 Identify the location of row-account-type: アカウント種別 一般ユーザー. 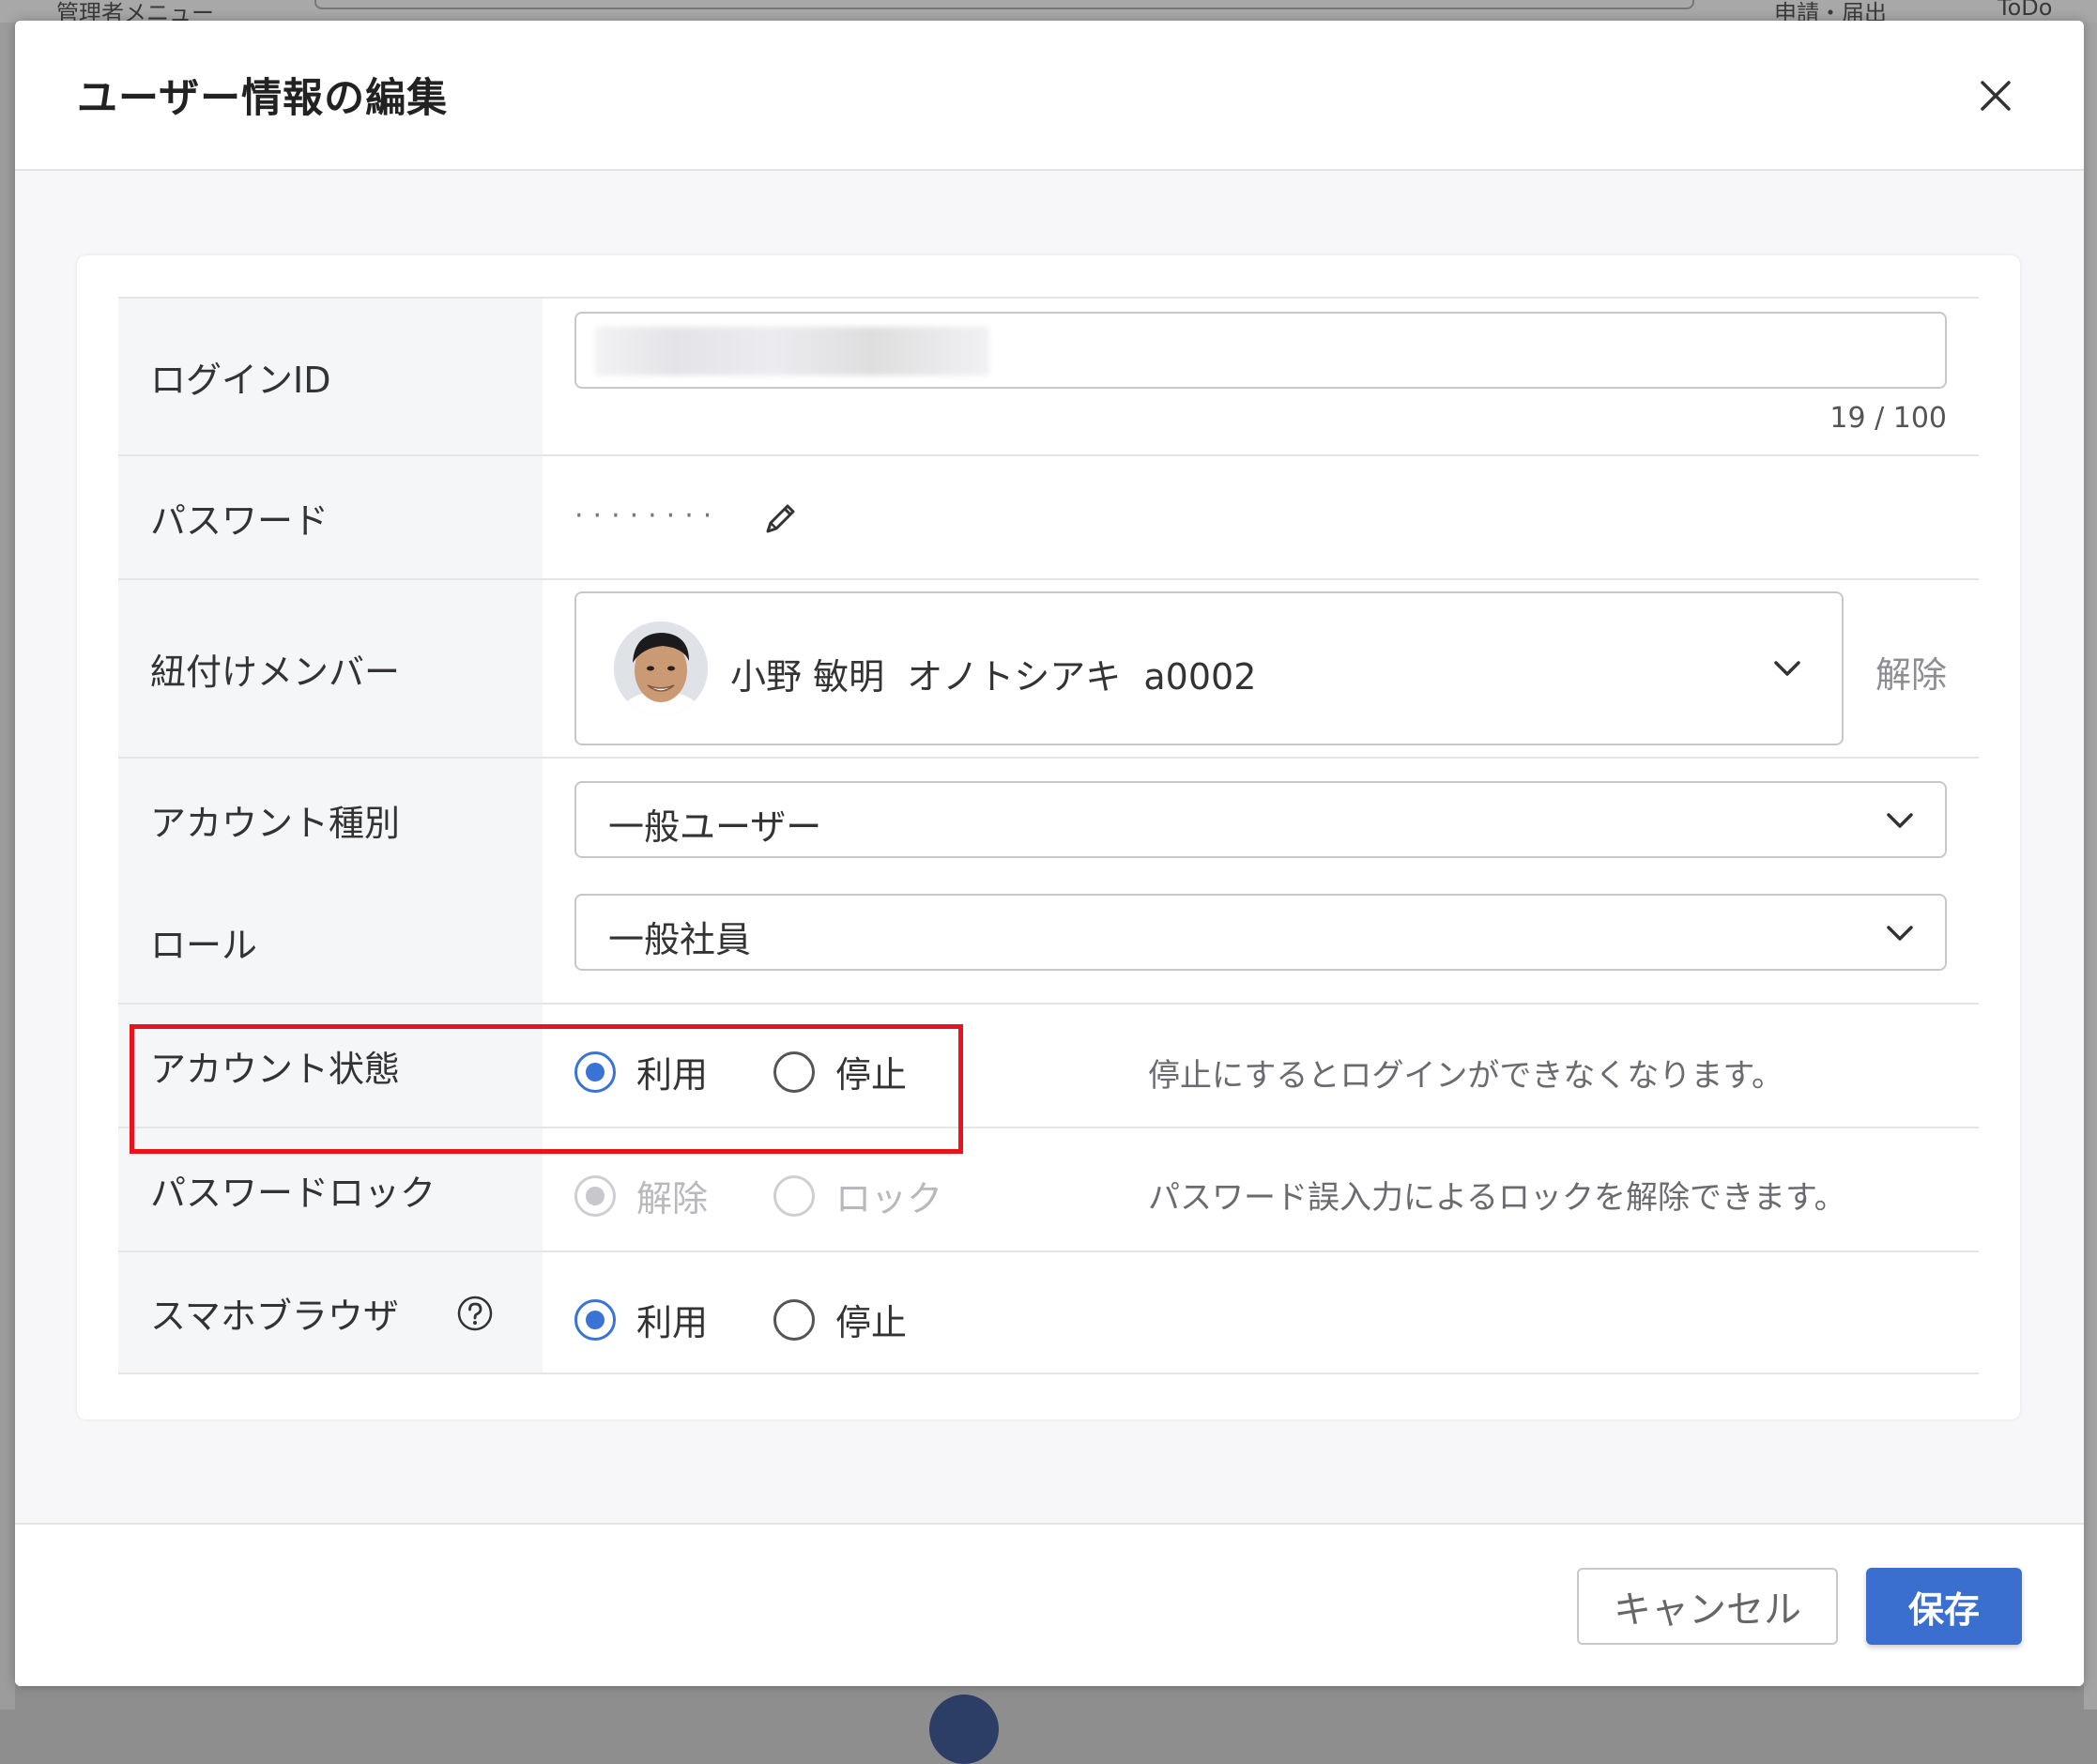
(1048, 820).